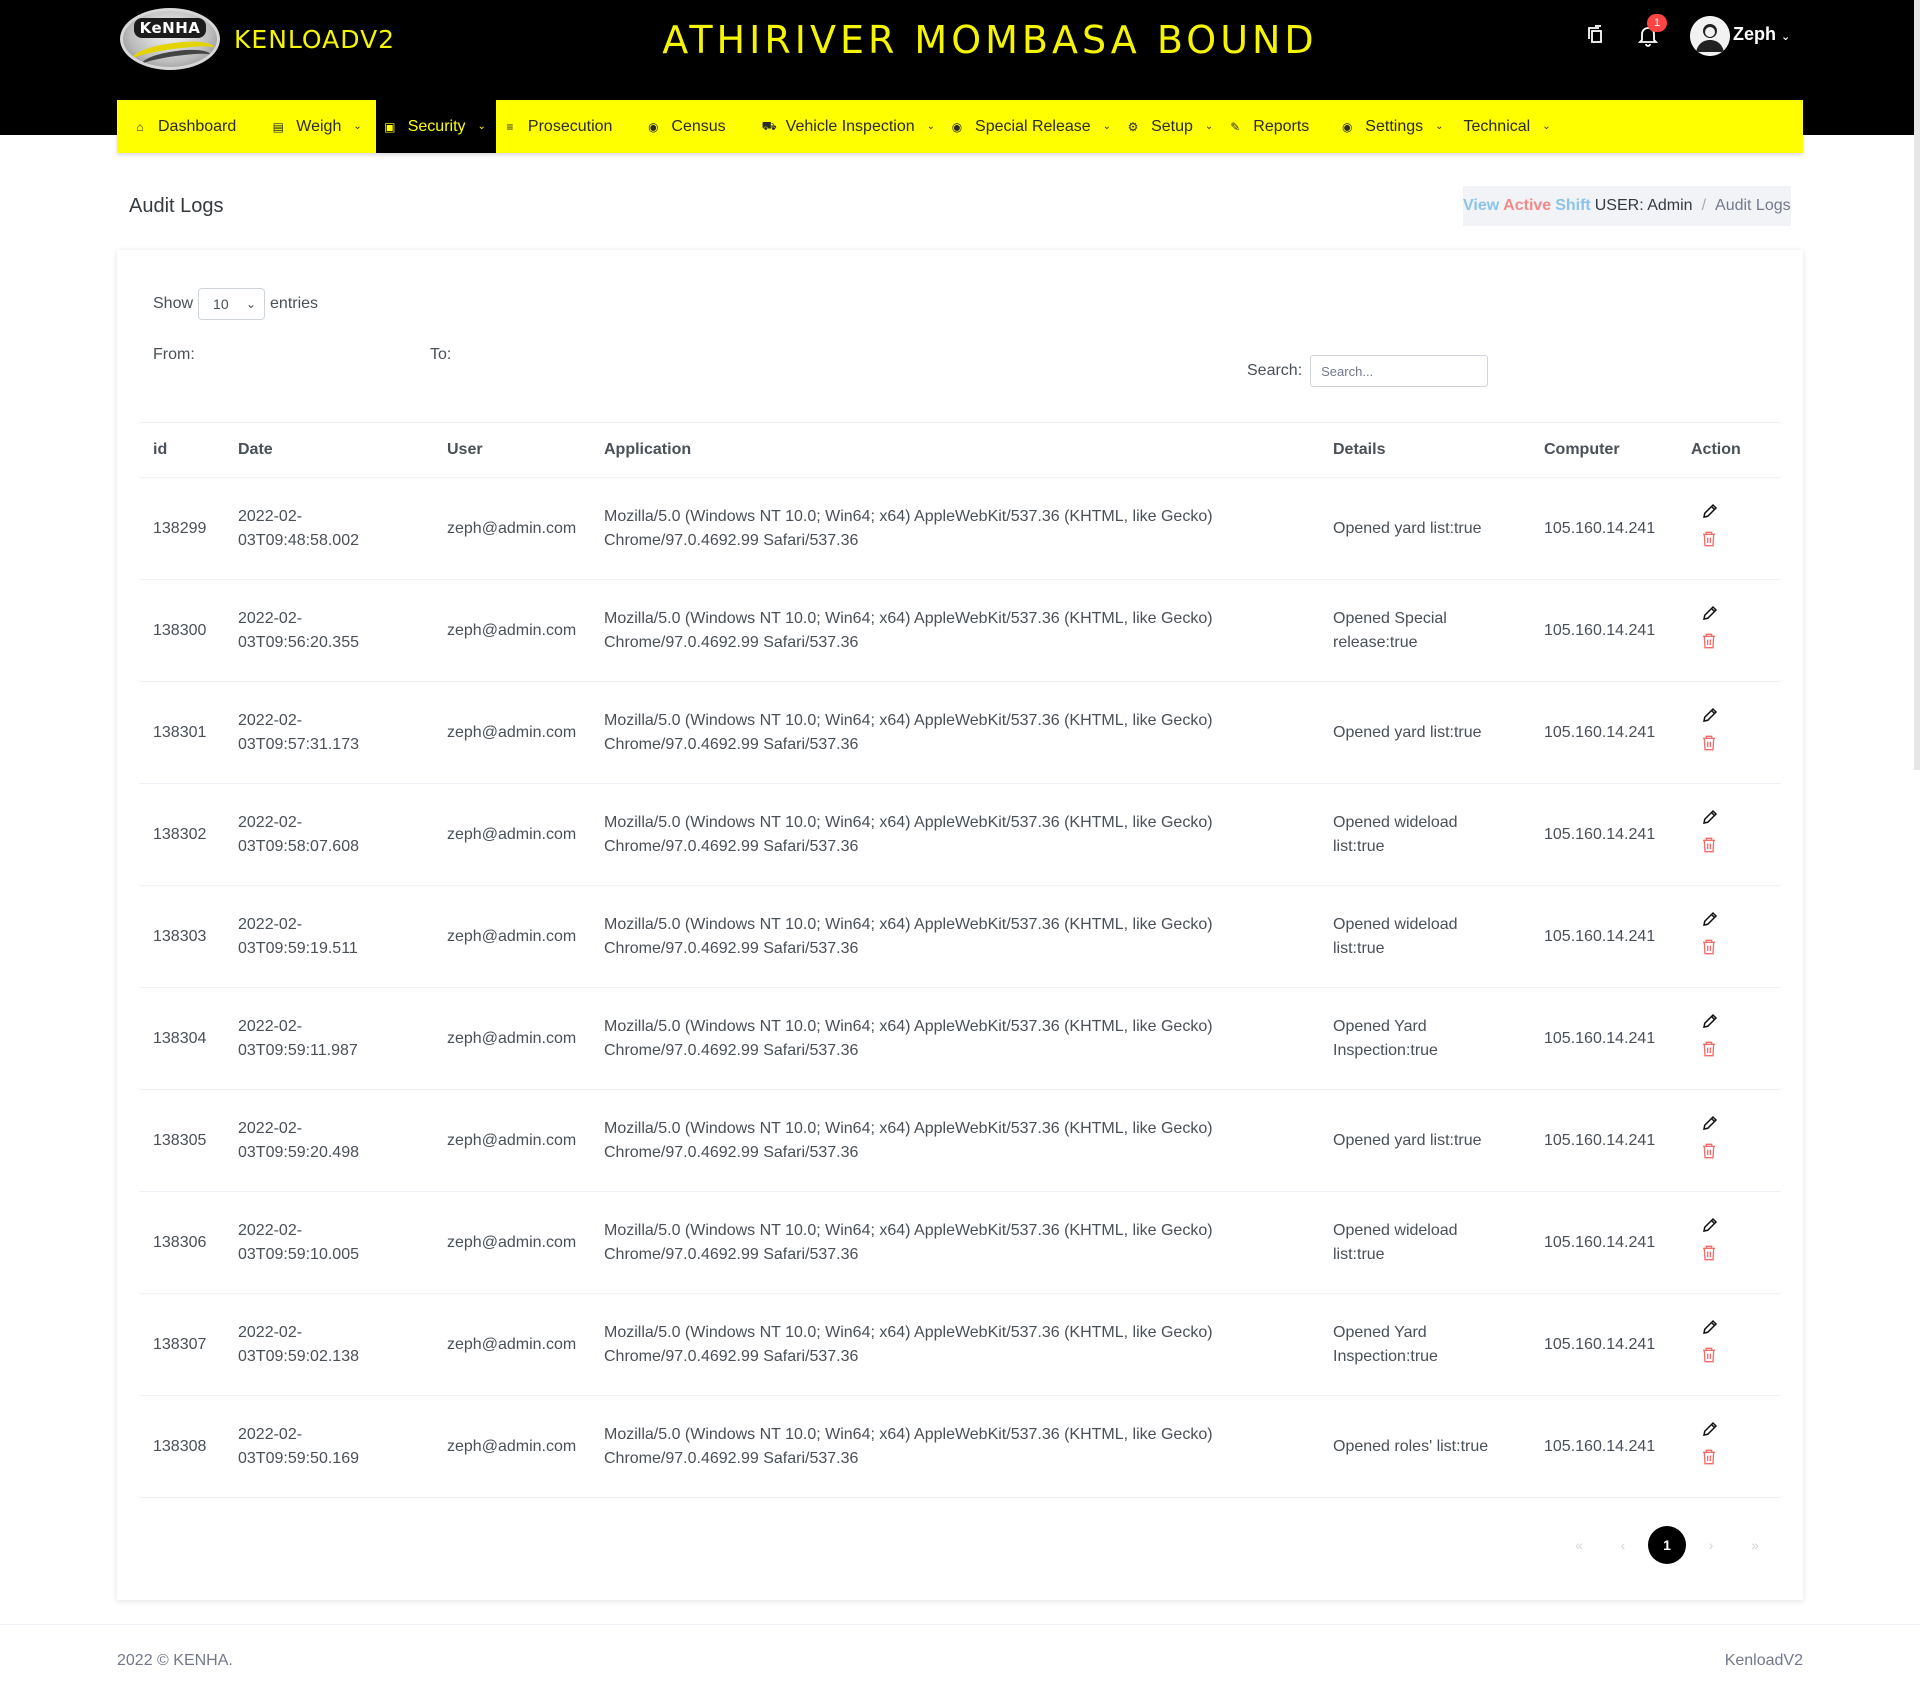  What do you see at coordinates (170, 39) in the screenshot?
I see `kenha-logo-icon: KeNHA` at bounding box center [170, 39].